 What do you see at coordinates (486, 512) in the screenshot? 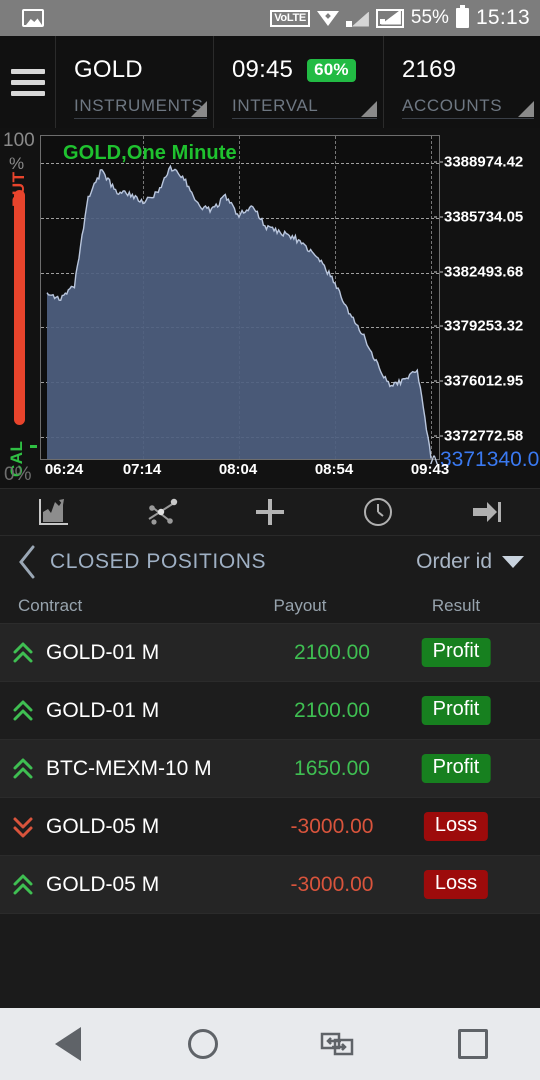
I see `jump-to-end-icon` at bounding box center [486, 512].